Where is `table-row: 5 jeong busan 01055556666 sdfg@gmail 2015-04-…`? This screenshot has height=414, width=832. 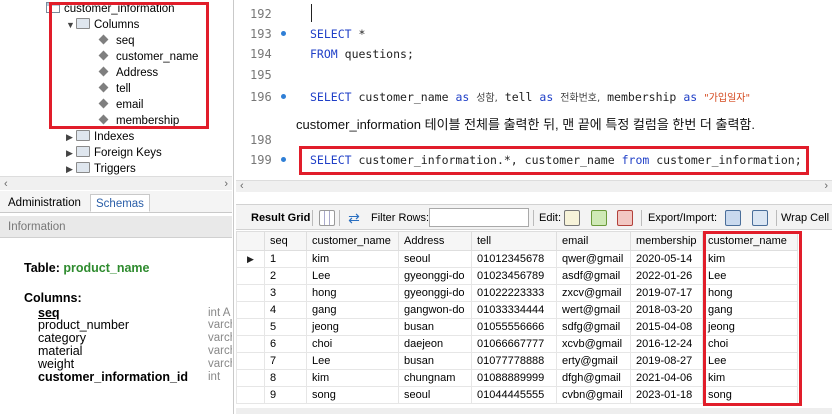
table-row: 5 jeong busan 01055556666 sdfg@gmail 2015-04-… is located at coordinates (517, 327).